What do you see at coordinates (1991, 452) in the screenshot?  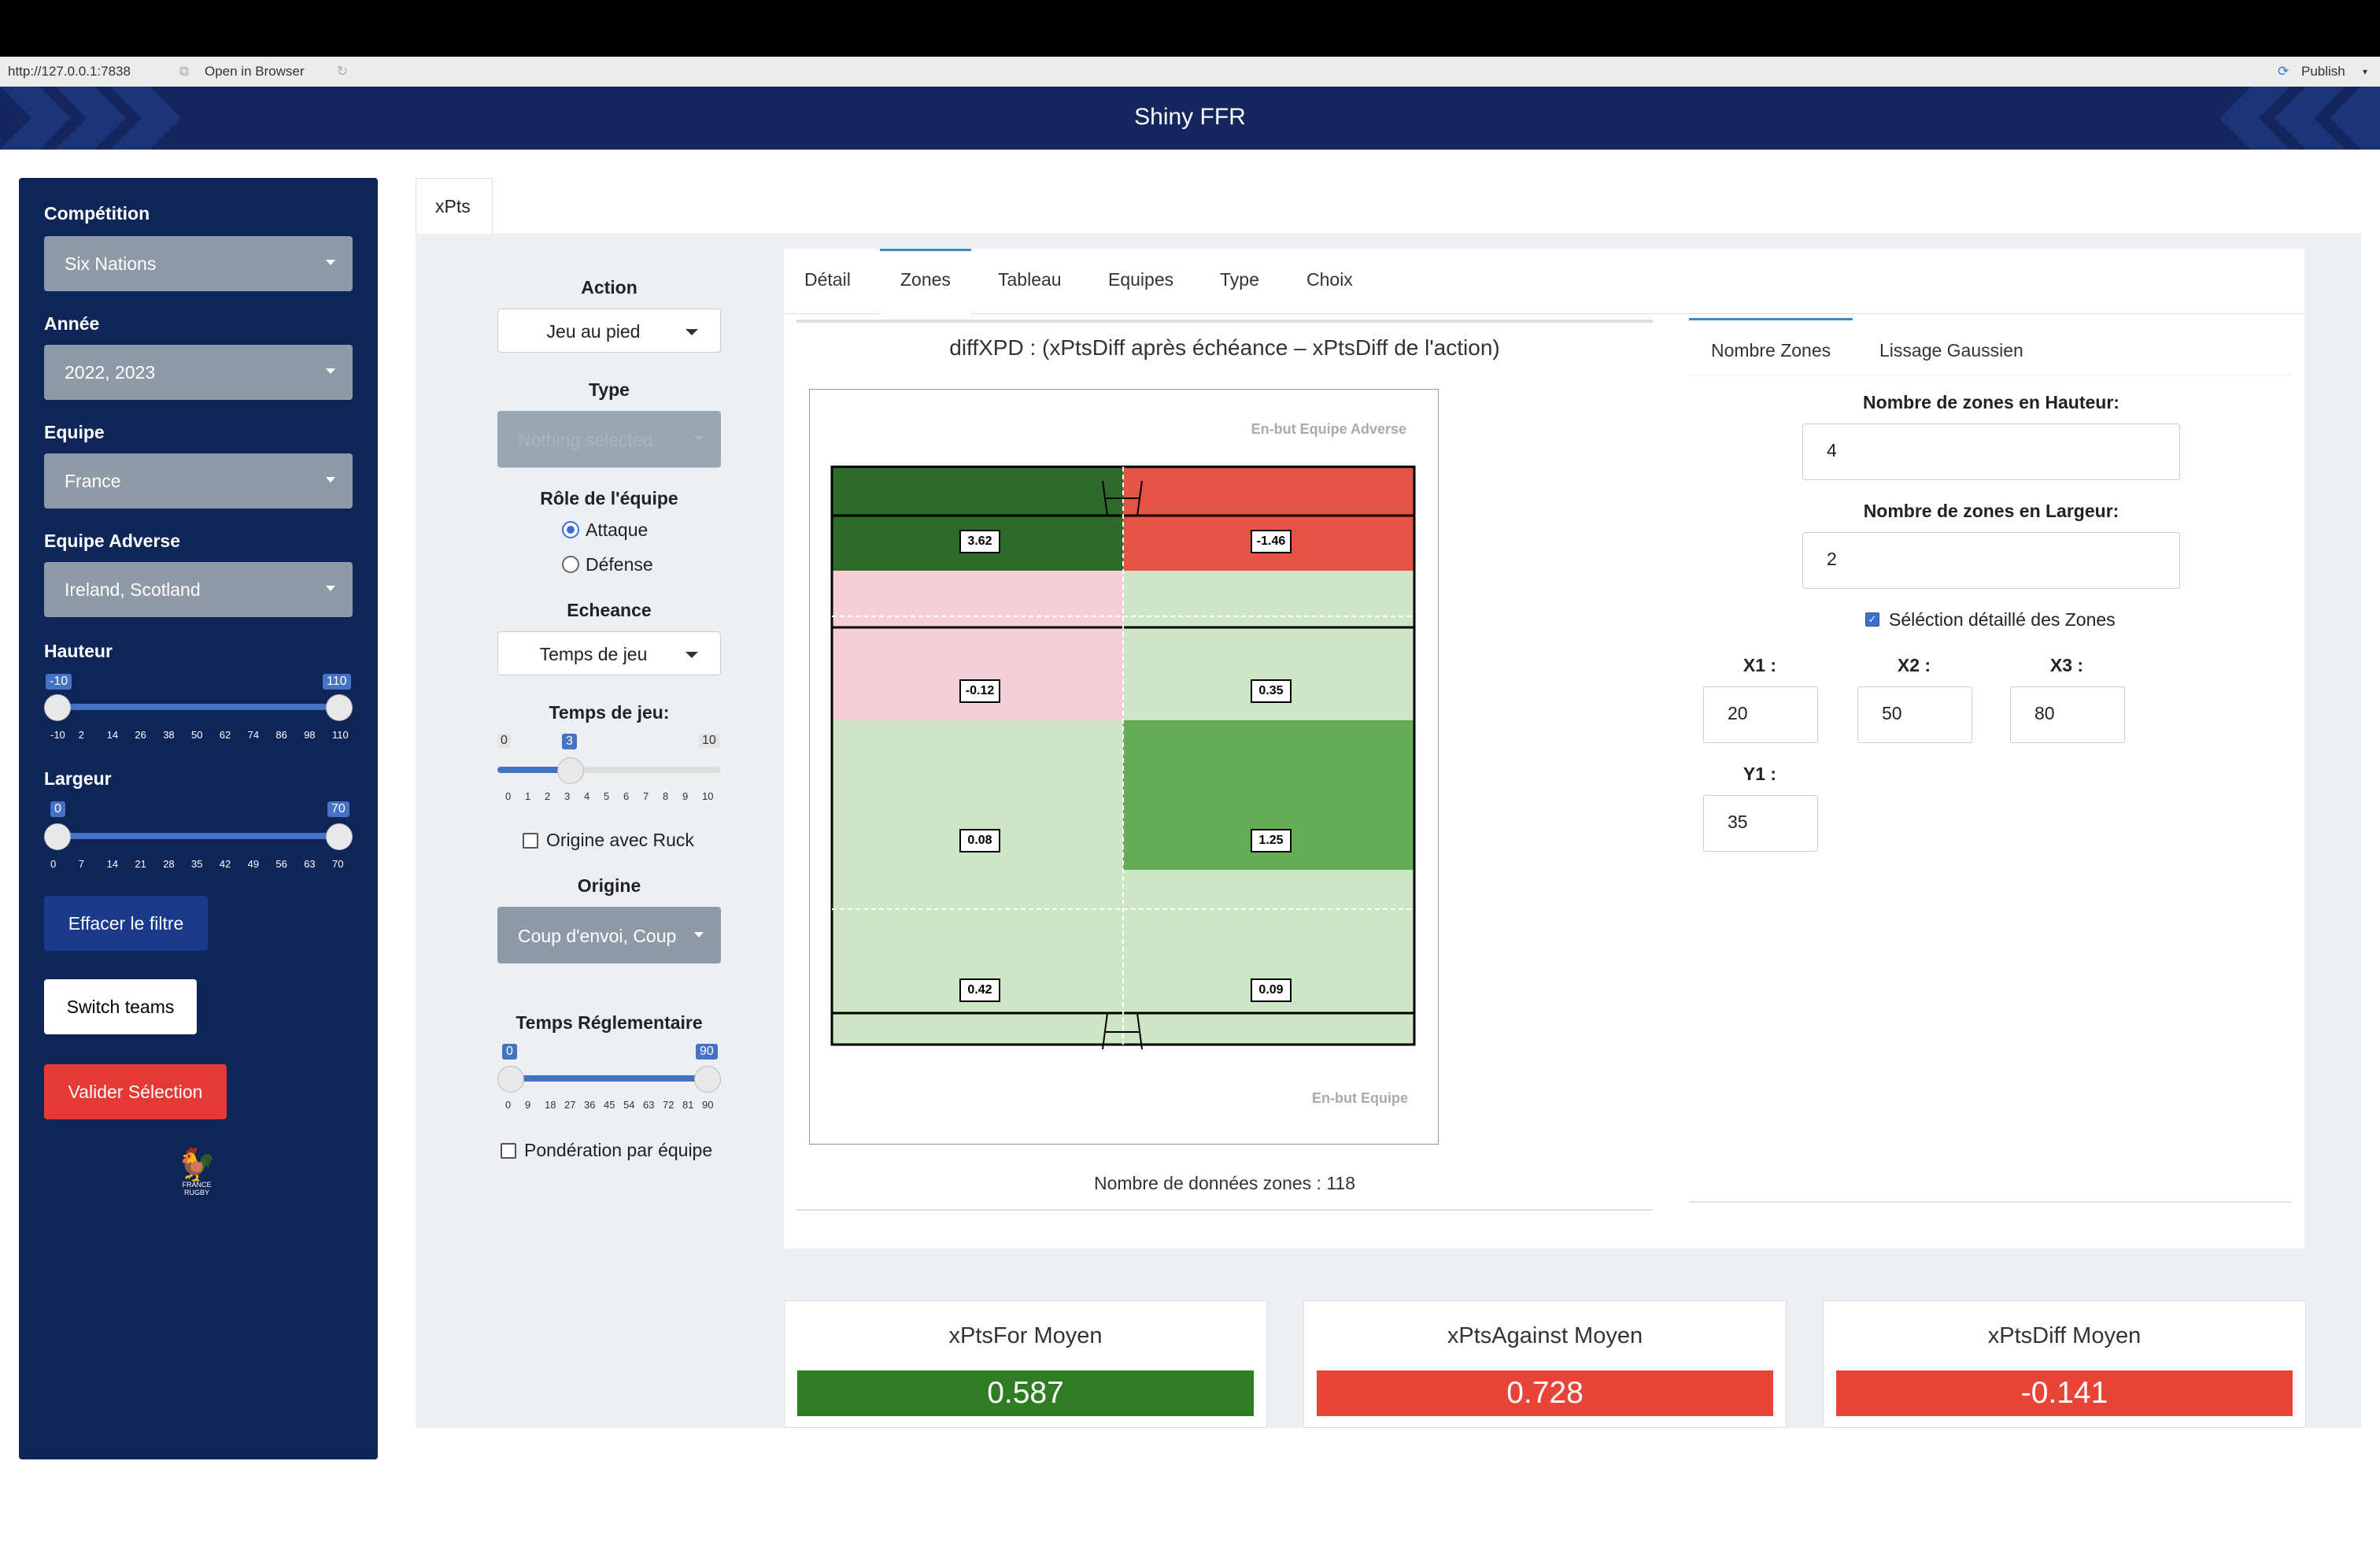 I see `hauteur-zones-input: 4` at bounding box center [1991, 452].